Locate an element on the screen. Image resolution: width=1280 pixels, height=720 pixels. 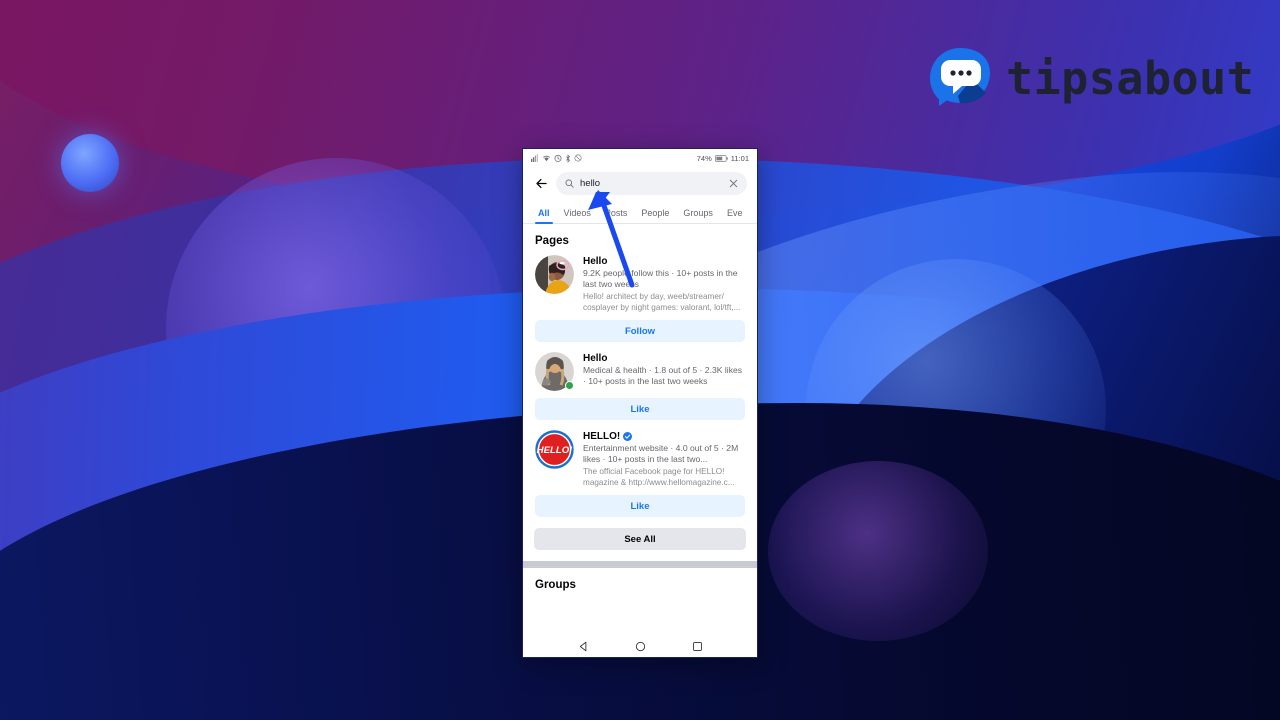
person-with-headphones-photo is located at coordinates (554, 274).